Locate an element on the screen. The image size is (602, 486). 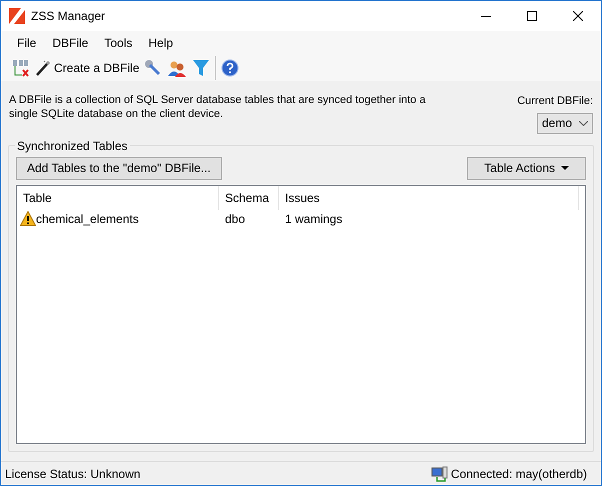
menu-item: Tools is located at coordinates (118, 43).